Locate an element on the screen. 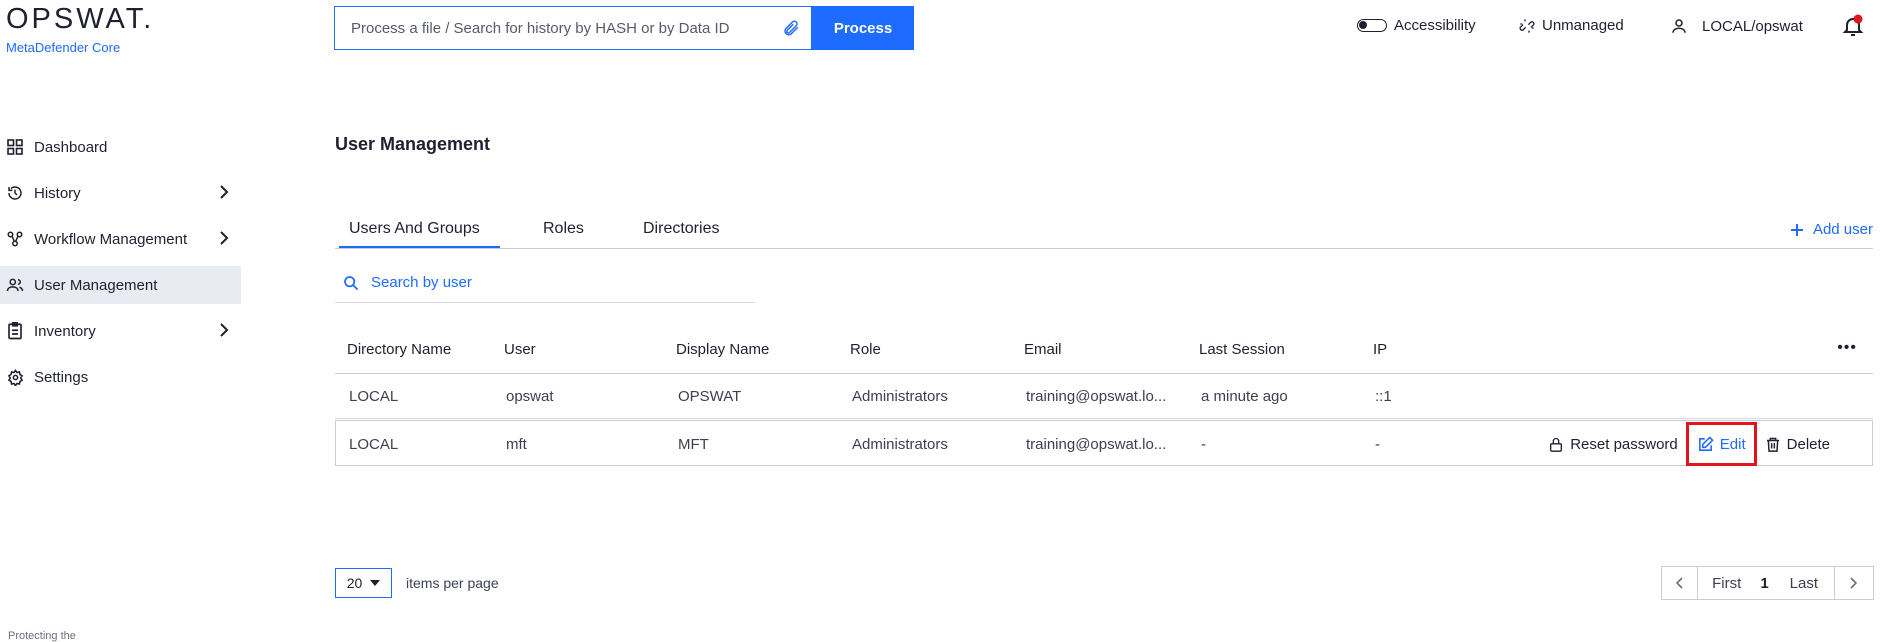 This screenshot has width=1882, height=642. row-actions: Reset password Edit Delete is located at coordinates (1689, 444).